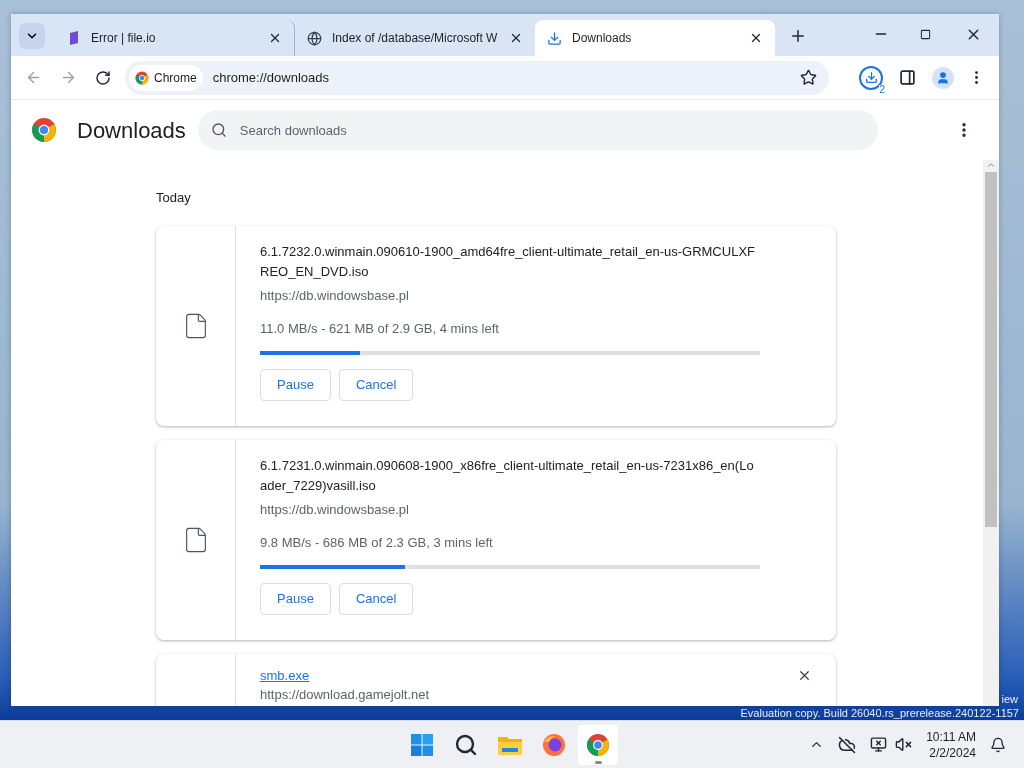 The image size is (1024, 768). What do you see at coordinates (377, 543) in the screenshot?
I see `download-status: 9.8 MB/s - 686 MB of 2.3 GB, 3 mins left` at bounding box center [377, 543].